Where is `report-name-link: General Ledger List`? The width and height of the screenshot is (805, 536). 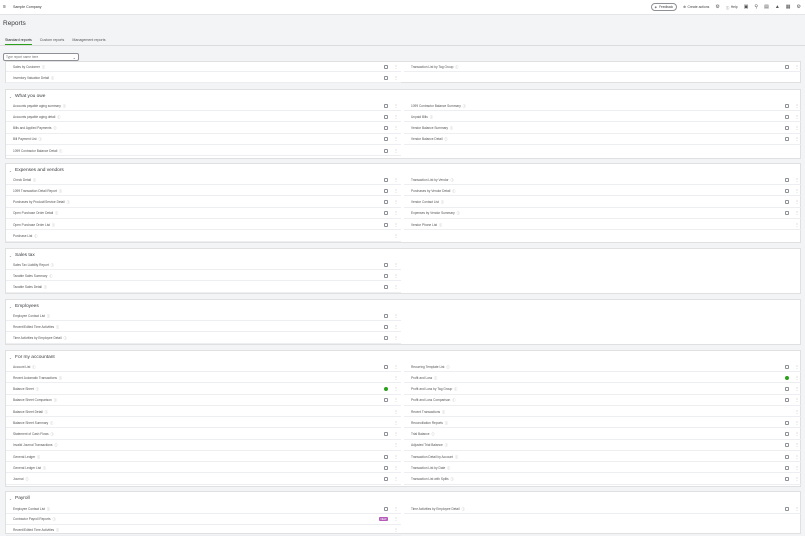 report-name-link: General Ledger List is located at coordinates (27, 468).